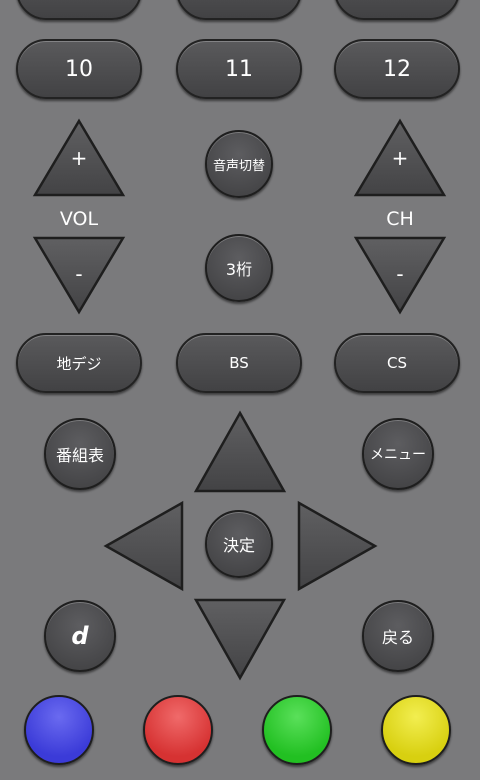  I want to click on three-digit-button: 3桁, so click(239, 268).